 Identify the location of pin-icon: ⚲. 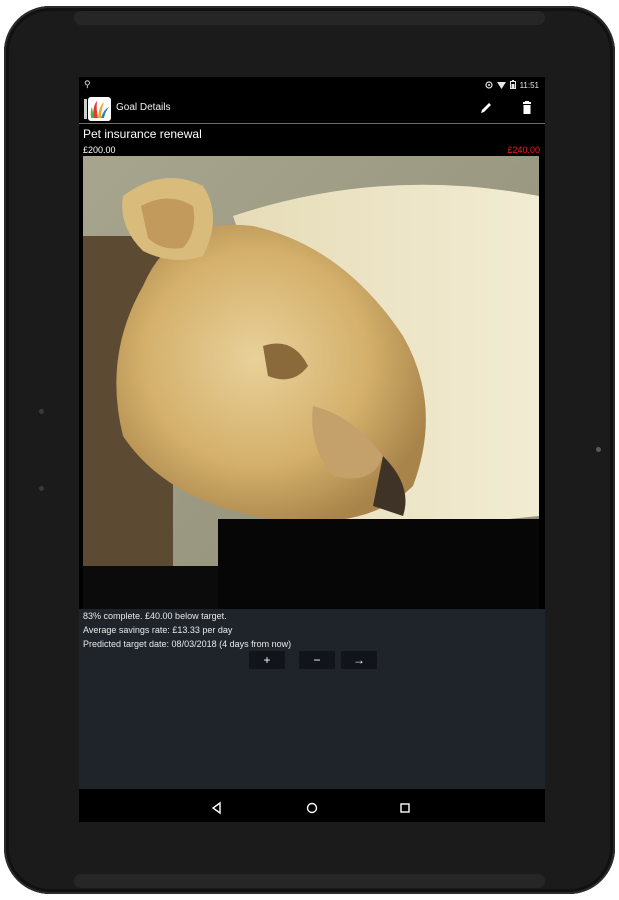
(87, 84).